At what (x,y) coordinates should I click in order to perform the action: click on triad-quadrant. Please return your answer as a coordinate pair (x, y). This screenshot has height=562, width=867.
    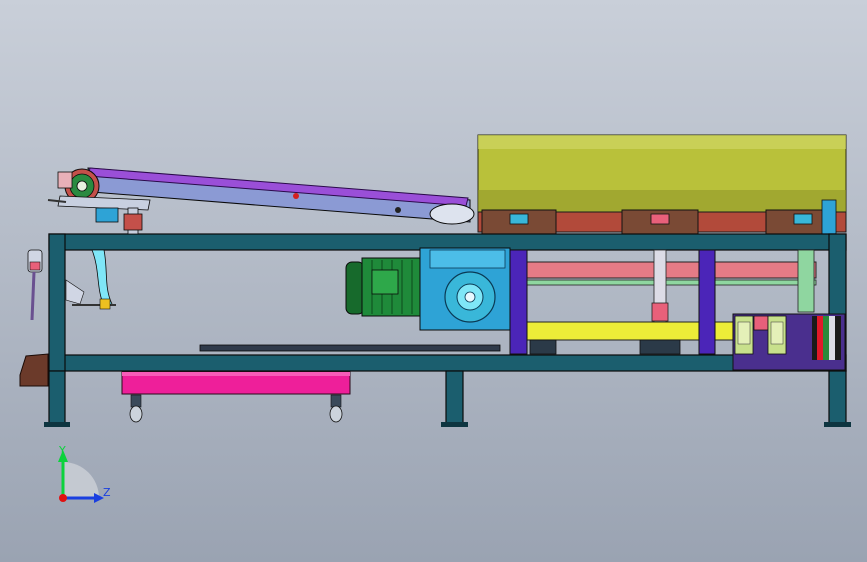
    Looking at the image, I should click on (81, 480).